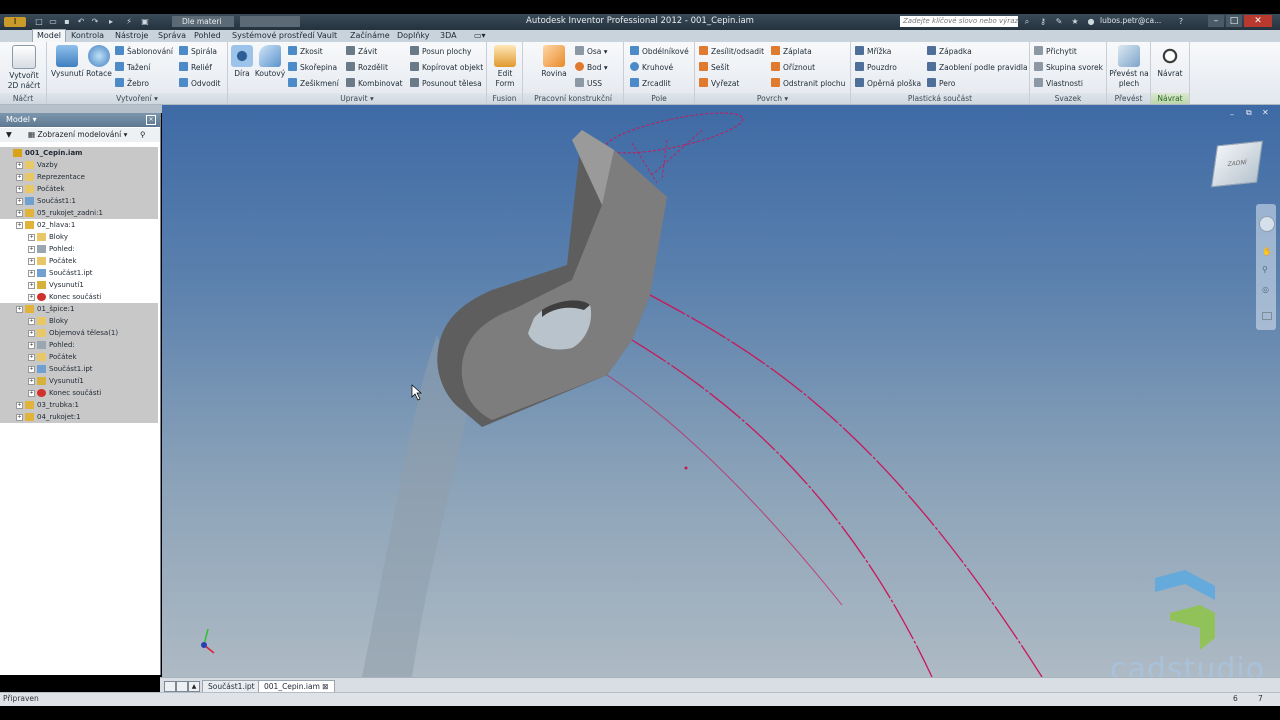 This screenshot has height=720, width=1280. I want to click on patch-button: Záplata, so click(791, 52).